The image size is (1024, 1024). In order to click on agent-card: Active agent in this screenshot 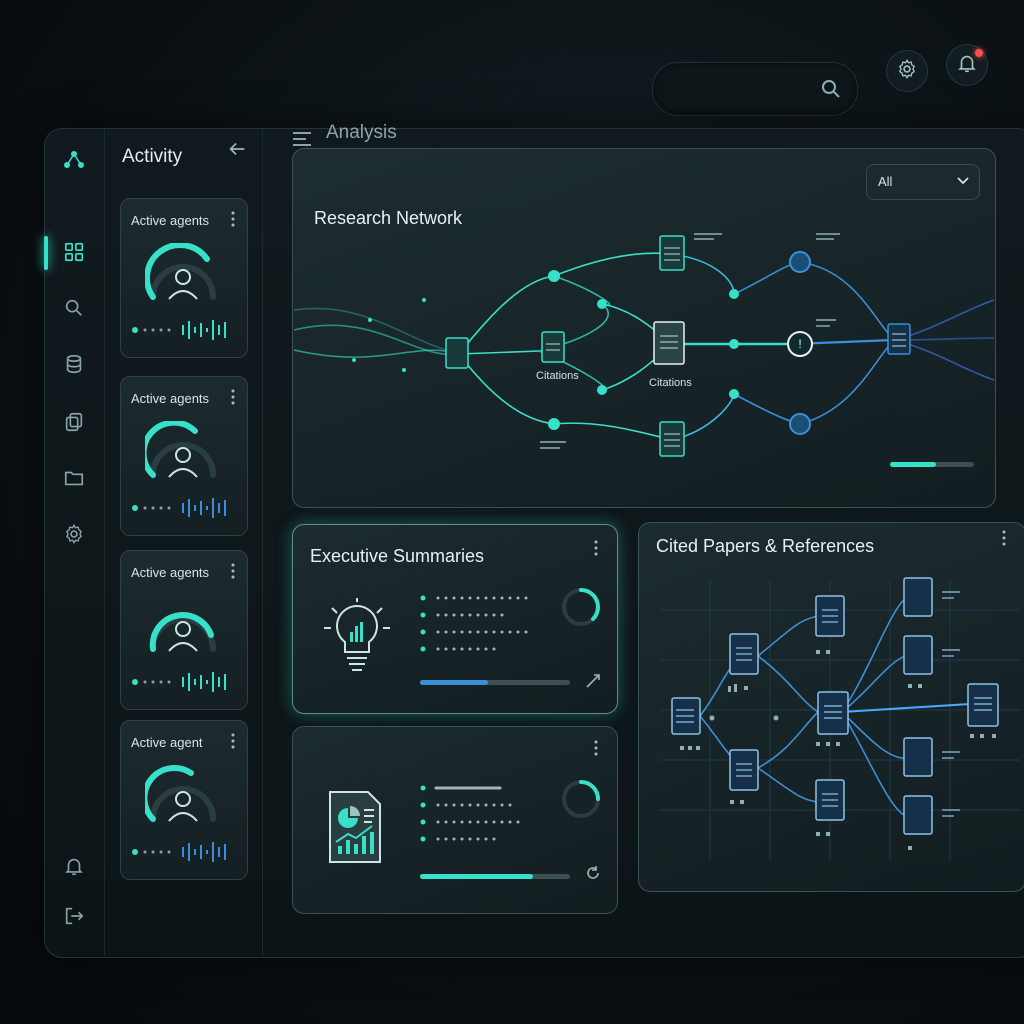, I will do `click(184, 800)`.